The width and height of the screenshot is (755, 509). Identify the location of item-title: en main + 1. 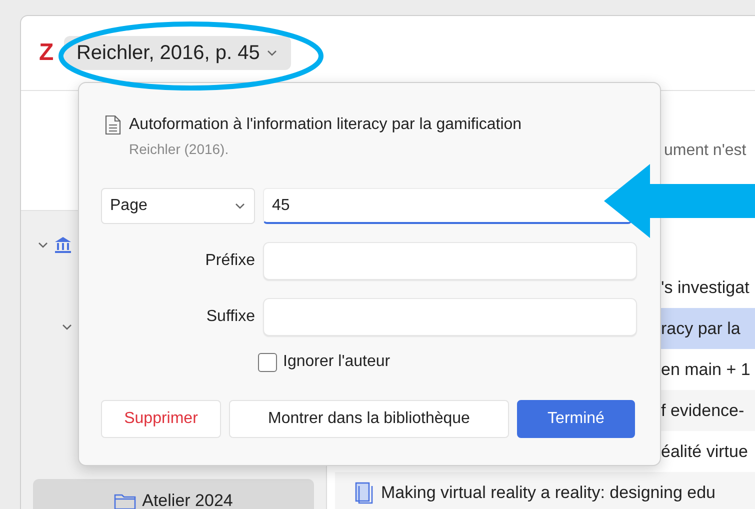
(705, 369).